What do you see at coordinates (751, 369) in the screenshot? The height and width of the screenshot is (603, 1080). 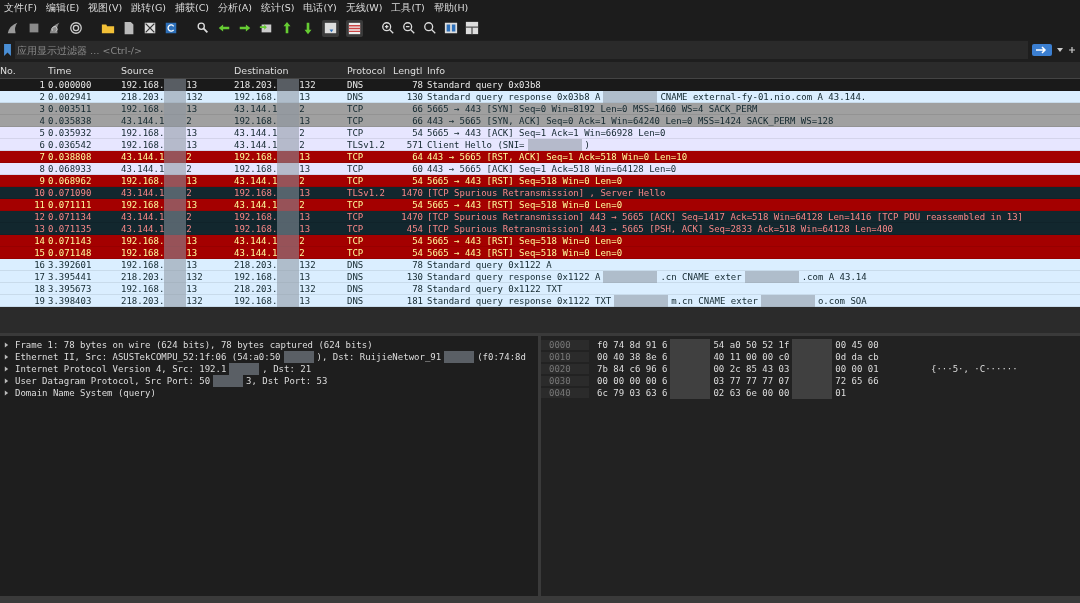 I see `hex-bytes: 00 2c 85 43 03` at bounding box center [751, 369].